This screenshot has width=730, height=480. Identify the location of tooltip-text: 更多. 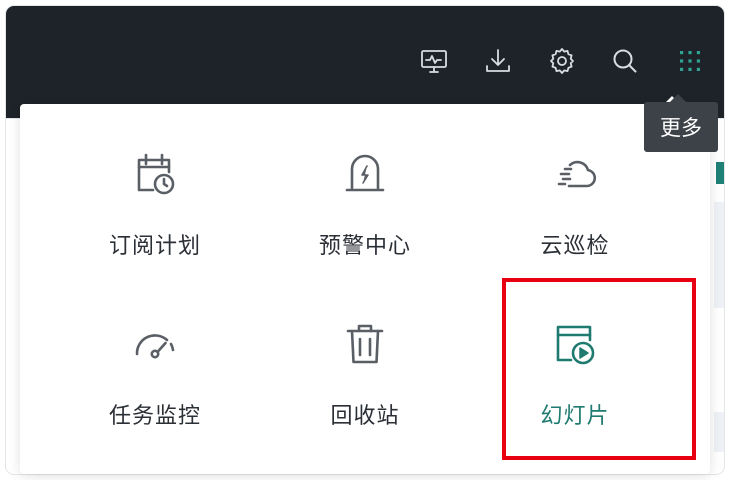
(681, 128).